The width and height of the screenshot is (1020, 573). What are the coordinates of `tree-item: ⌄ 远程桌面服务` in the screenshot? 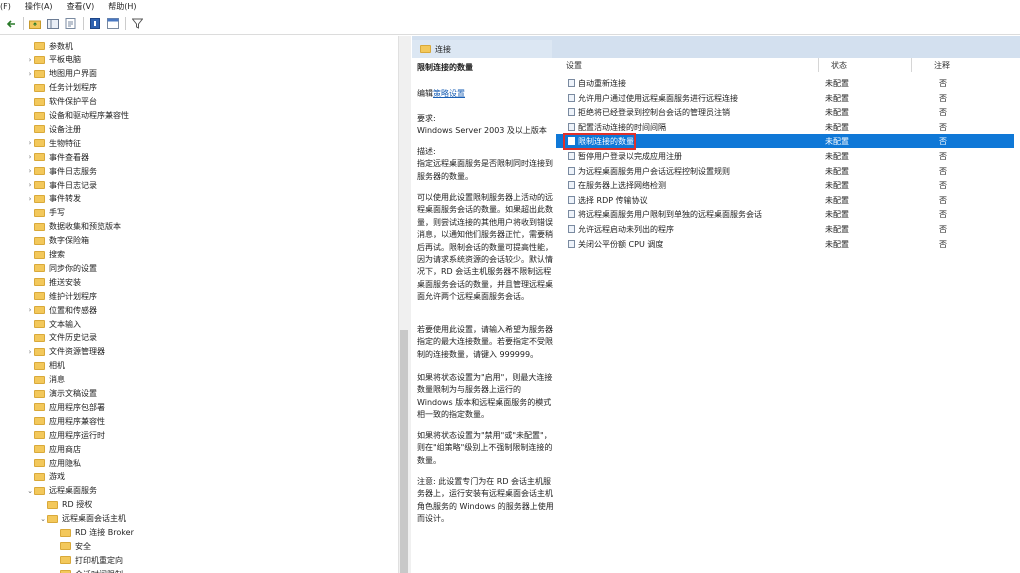 It's located at (61, 491).